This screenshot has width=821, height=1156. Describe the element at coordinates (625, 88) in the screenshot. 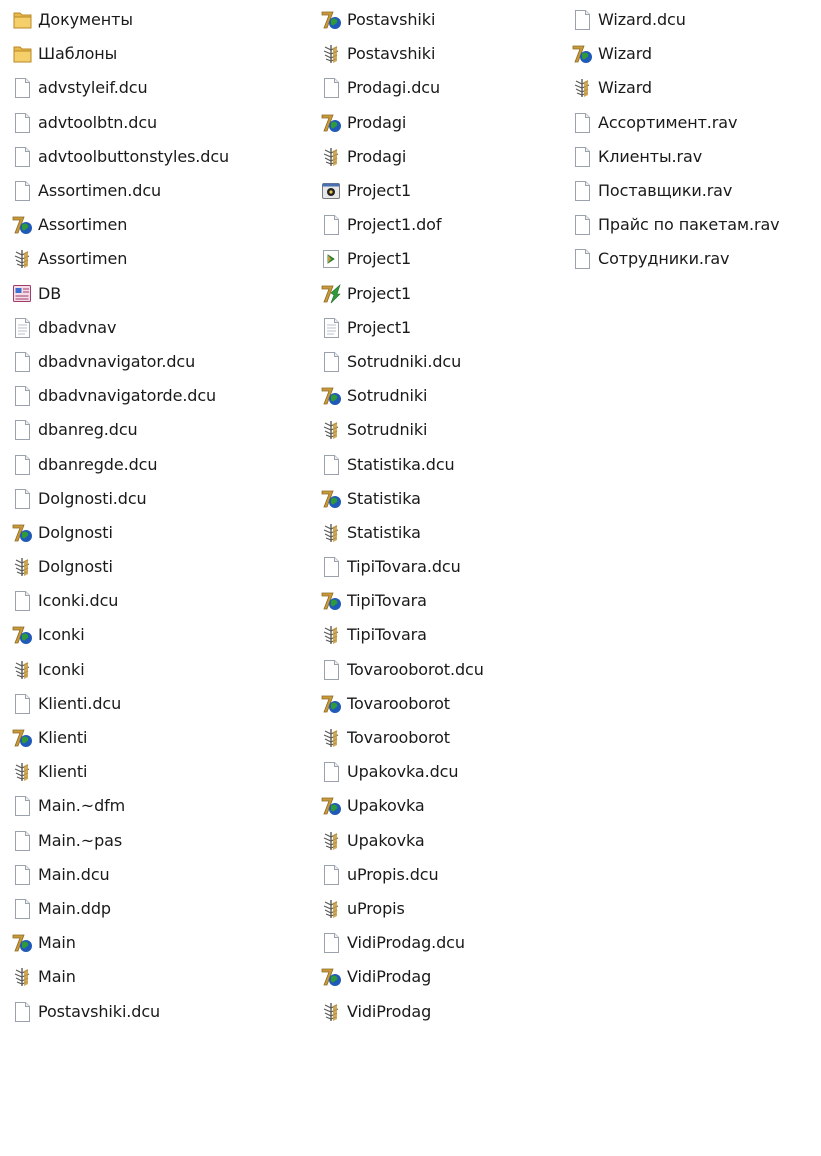

I see `file-name: Wizard` at that location.